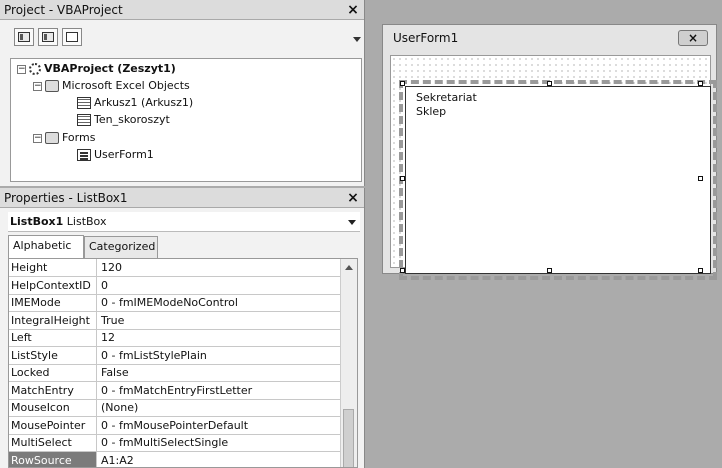  What do you see at coordinates (53, 285) in the screenshot?
I see `property-name: HelpContextID` at bounding box center [53, 285].